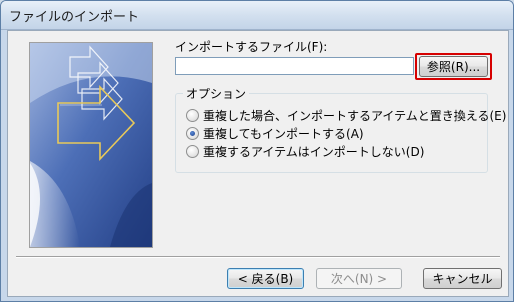  Describe the element at coordinates (74, 17) in the screenshot. I see `window-title: ファイルのインポート` at that location.